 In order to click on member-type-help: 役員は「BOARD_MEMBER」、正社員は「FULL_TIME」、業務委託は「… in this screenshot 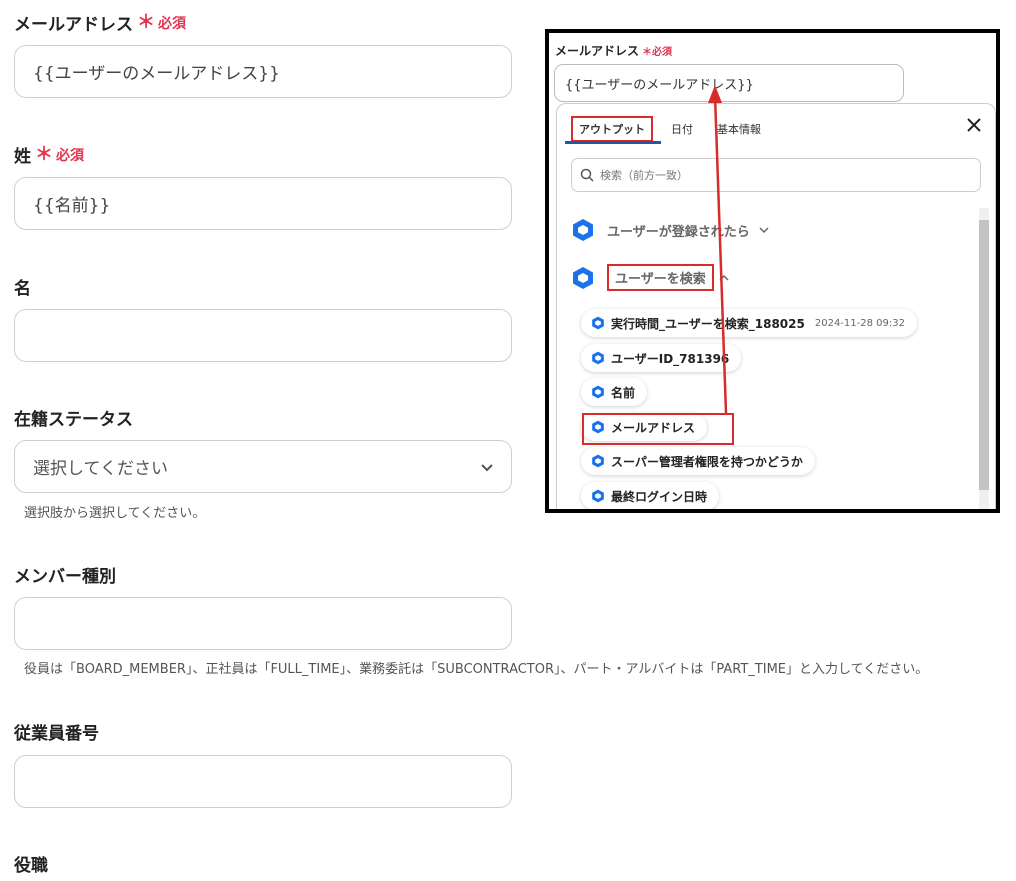, I will do `click(476, 669)`.